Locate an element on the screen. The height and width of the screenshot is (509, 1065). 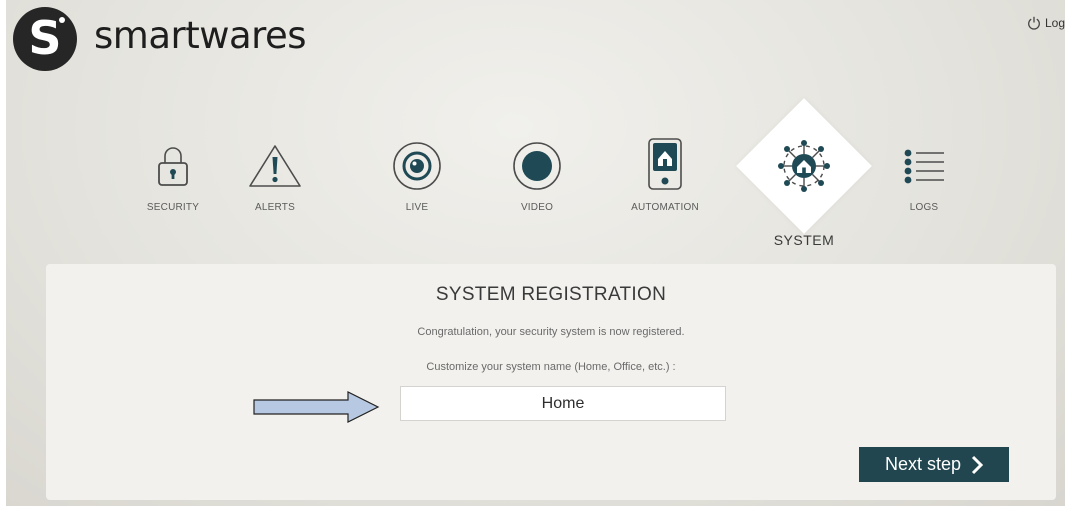
logout-label: Log is located at coordinates (1054, 23).